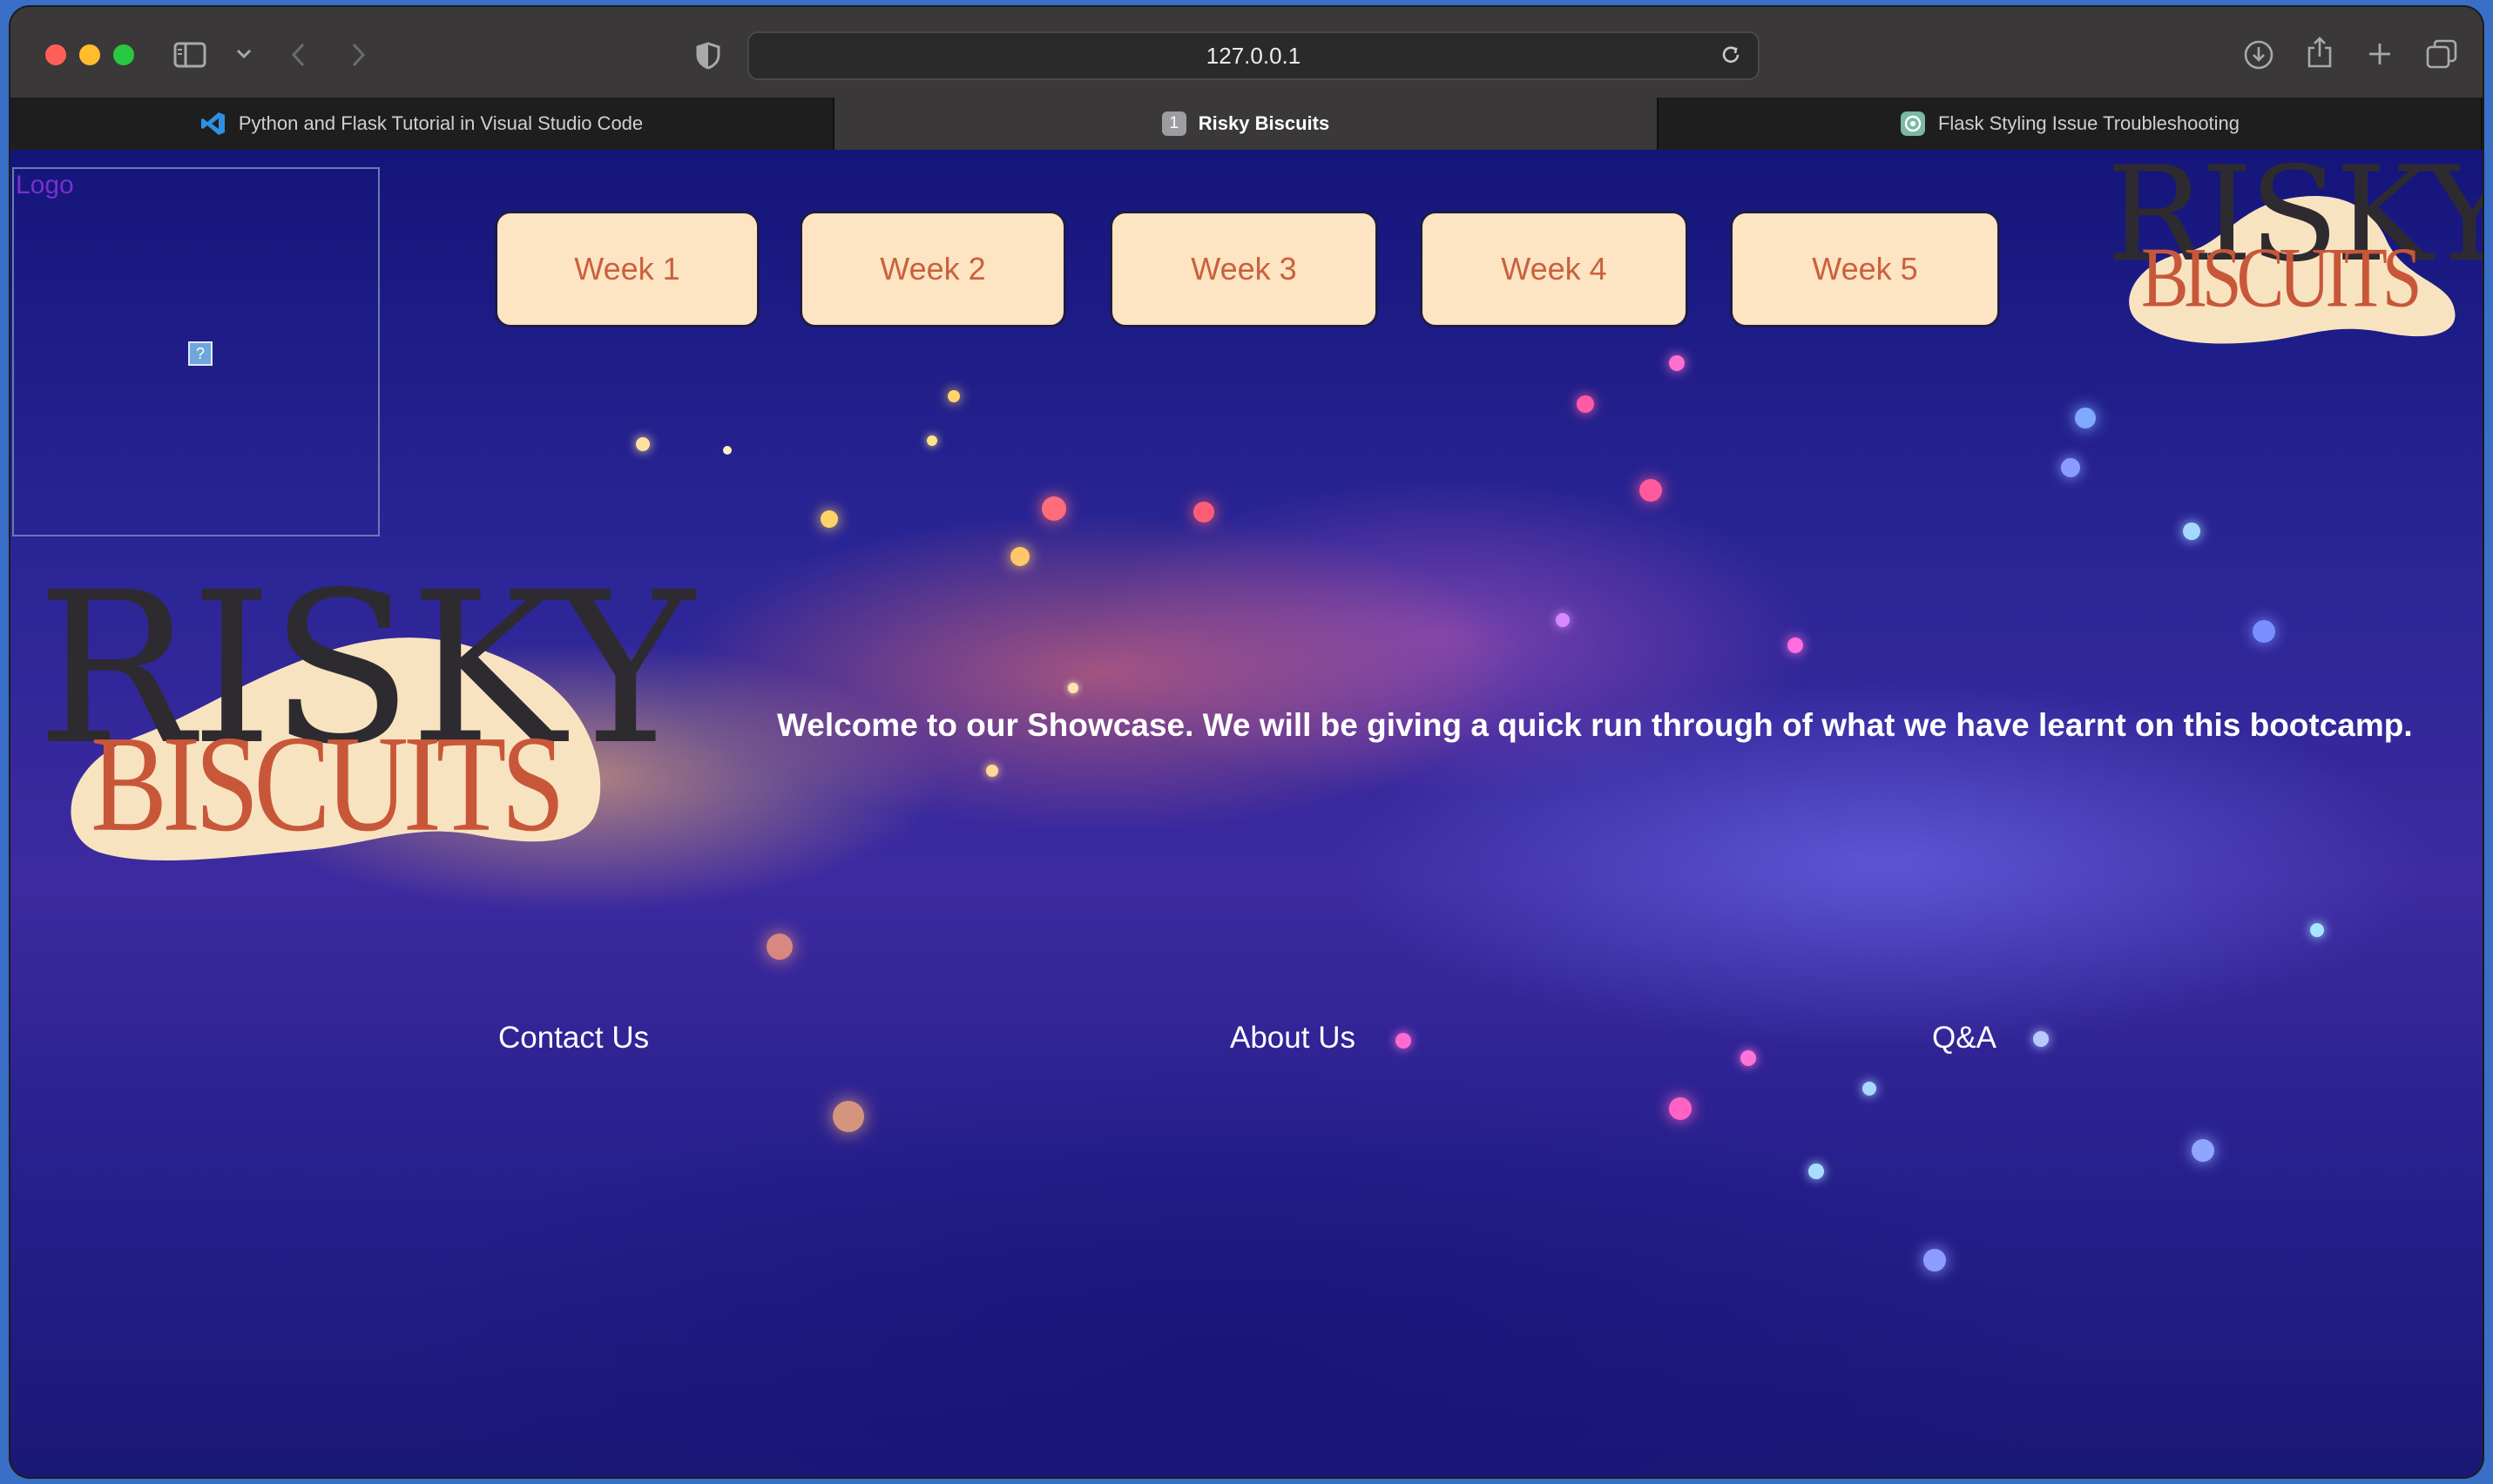  I want to click on tab-overview-icon, so click(2442, 54).